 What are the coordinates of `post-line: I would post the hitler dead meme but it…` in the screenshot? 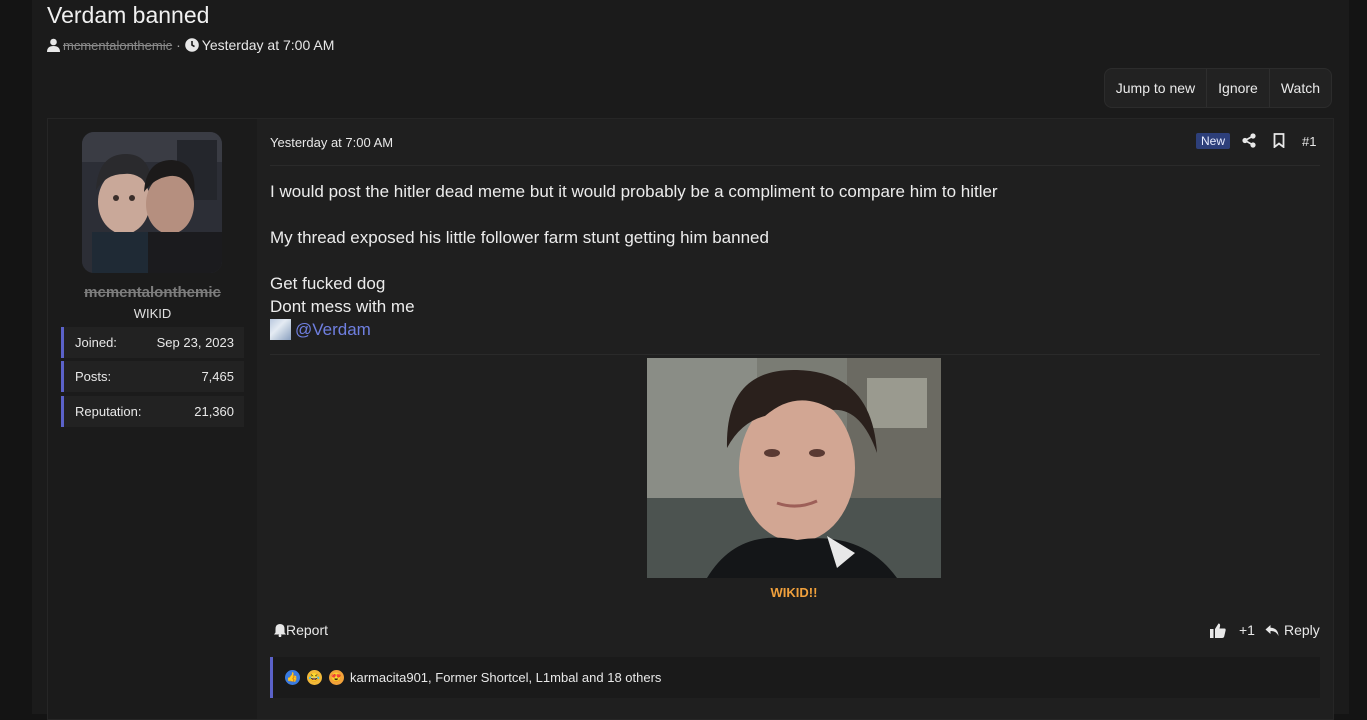 It's located at (634, 191).